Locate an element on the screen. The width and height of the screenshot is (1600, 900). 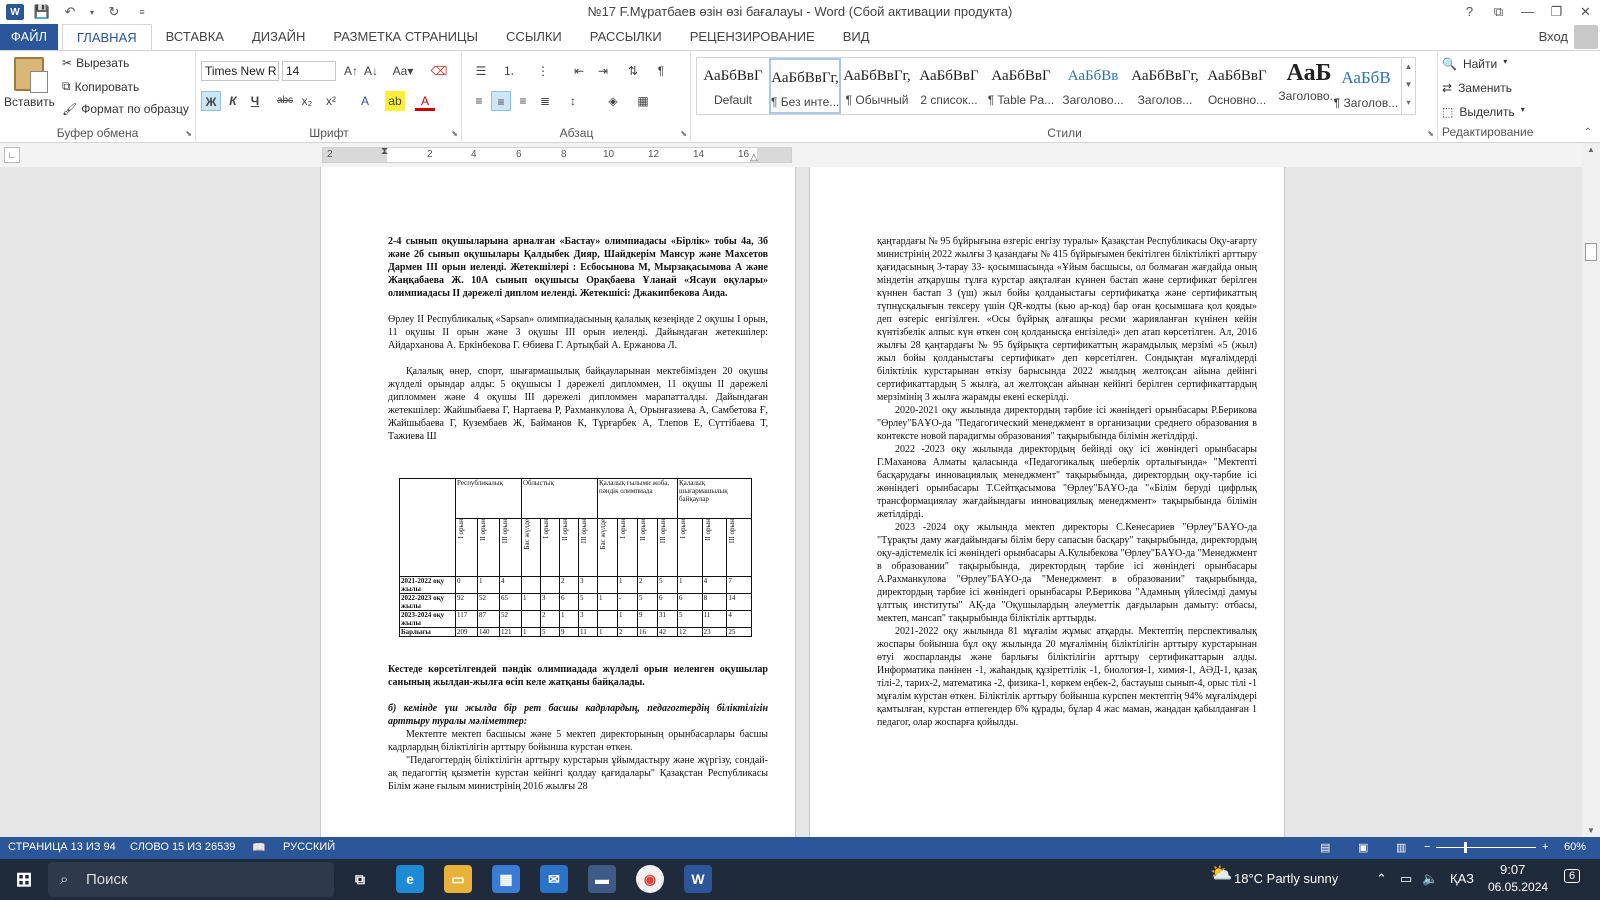
scroll-down-icon: ▼ is located at coordinates (1591, 830).